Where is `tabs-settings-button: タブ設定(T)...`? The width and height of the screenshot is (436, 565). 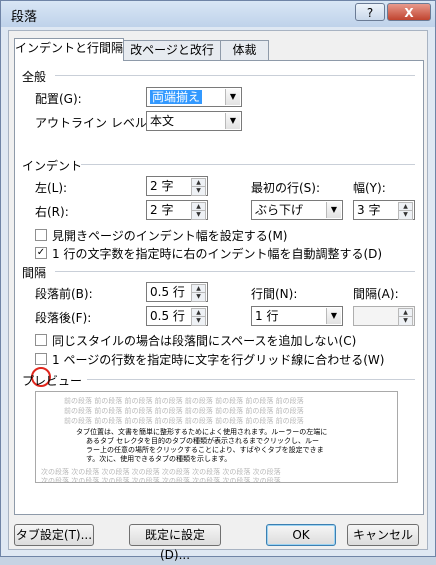
tabs-settings-button: タブ設定(T)... is located at coordinates (54, 535).